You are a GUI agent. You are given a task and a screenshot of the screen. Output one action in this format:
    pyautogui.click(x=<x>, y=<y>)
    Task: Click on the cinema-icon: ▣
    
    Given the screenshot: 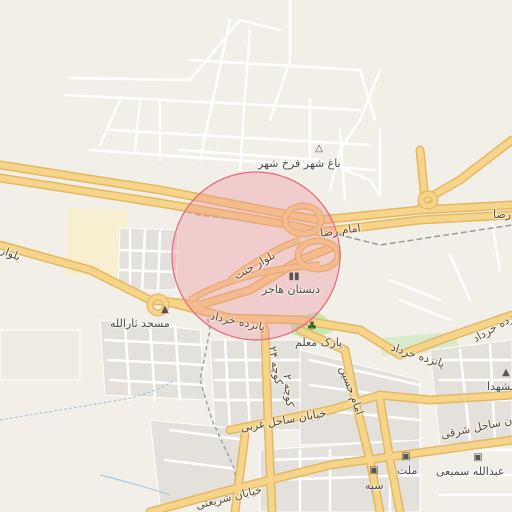 What is the action you would take?
    pyautogui.click(x=406, y=456)
    